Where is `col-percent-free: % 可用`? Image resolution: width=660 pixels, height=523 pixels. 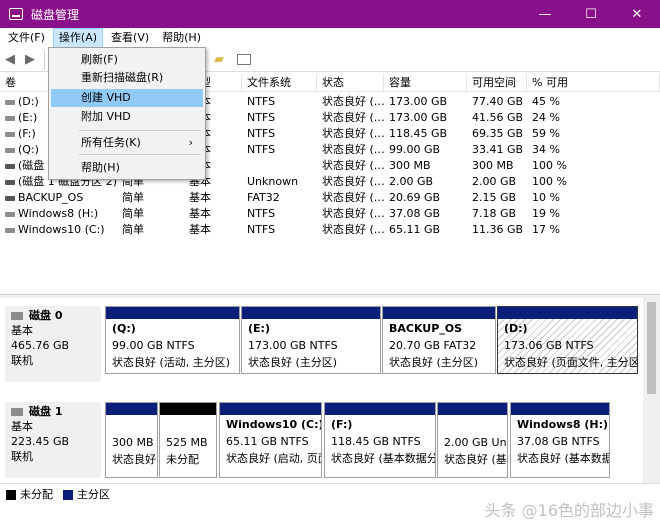 col-percent-free: % 可用 is located at coordinates (593, 83).